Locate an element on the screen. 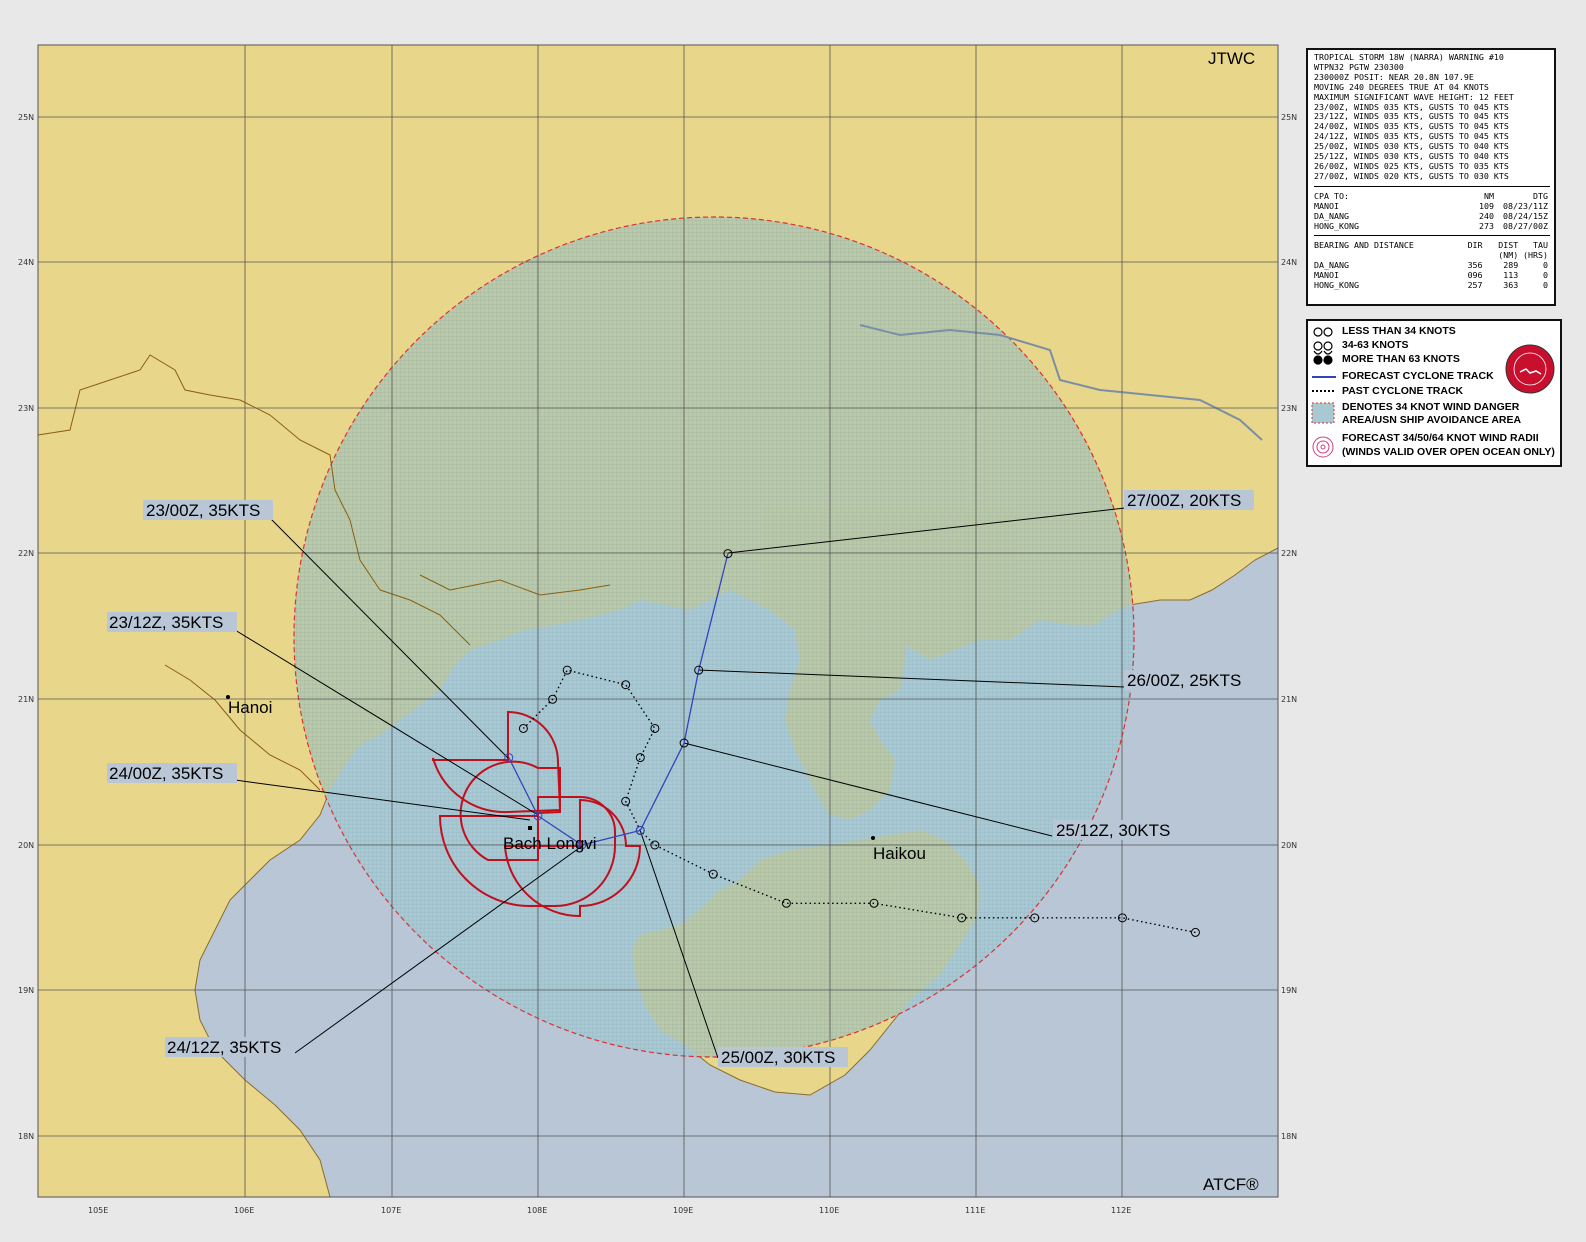 This screenshot has height=1242, width=1586. legend-item: FORECAST CYCLONE TRACK is located at coordinates (1418, 376).